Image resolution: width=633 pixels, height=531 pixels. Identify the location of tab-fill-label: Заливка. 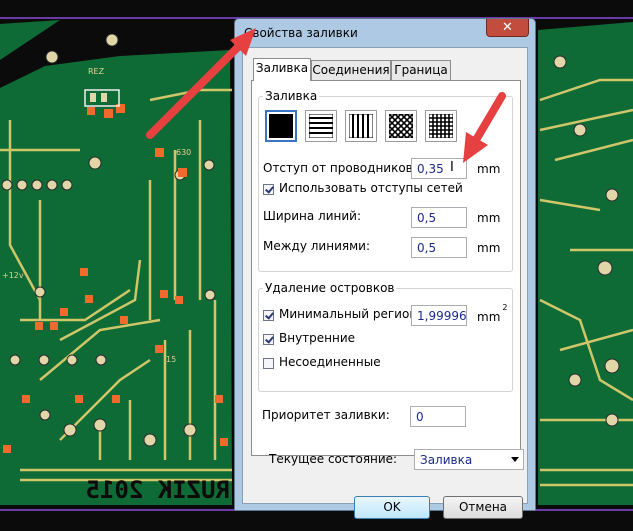
(282, 68).